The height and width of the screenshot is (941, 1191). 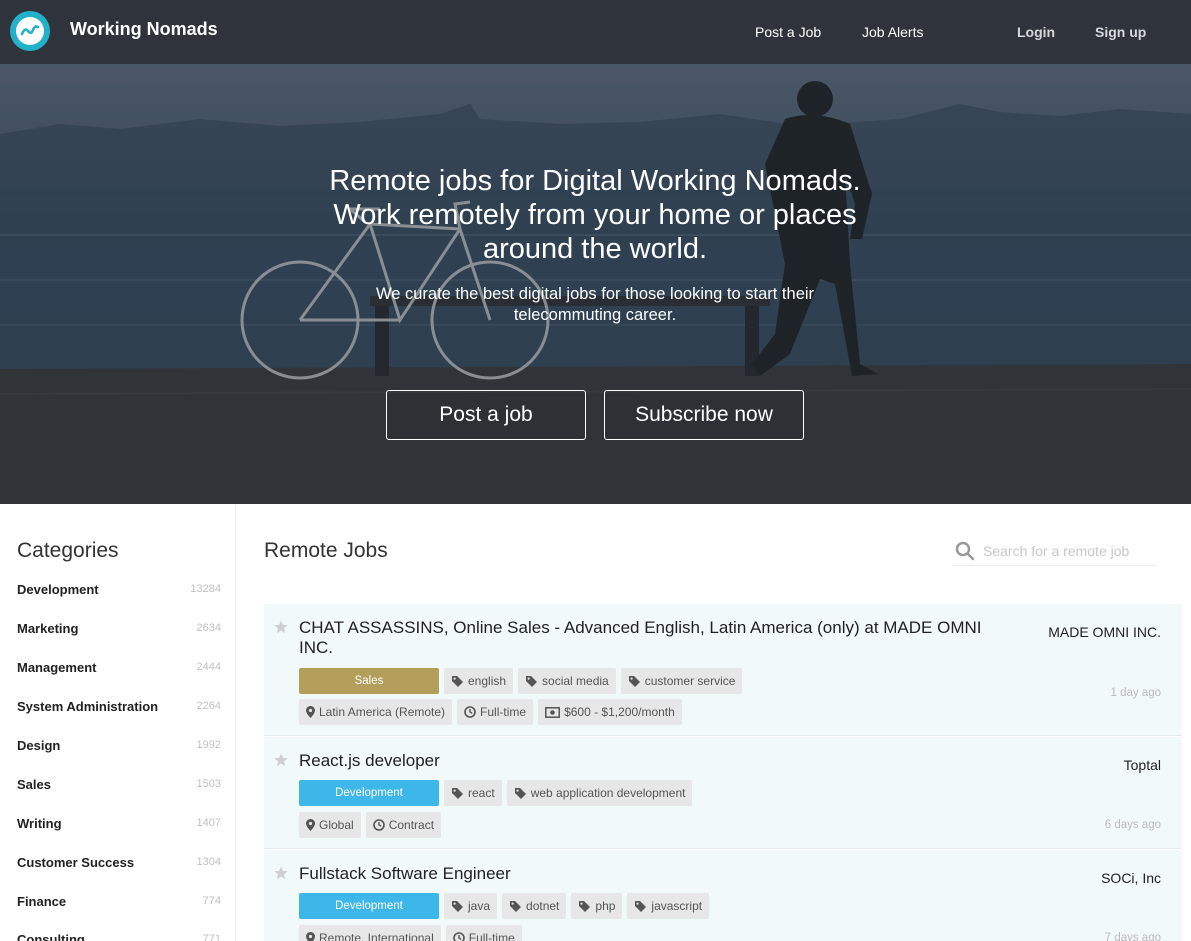 I want to click on category-count: 2444, so click(x=208, y=667).